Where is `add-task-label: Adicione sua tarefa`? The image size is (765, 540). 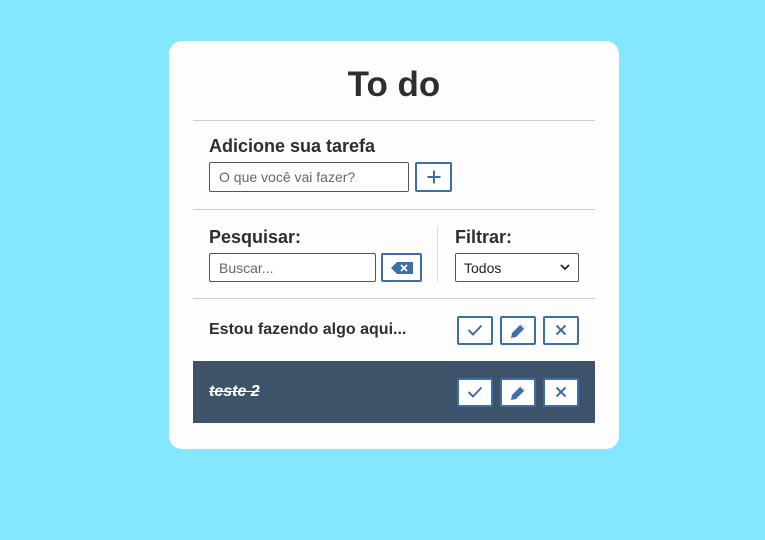
add-task-label: Adicione sua tarefa is located at coordinates (292, 146).